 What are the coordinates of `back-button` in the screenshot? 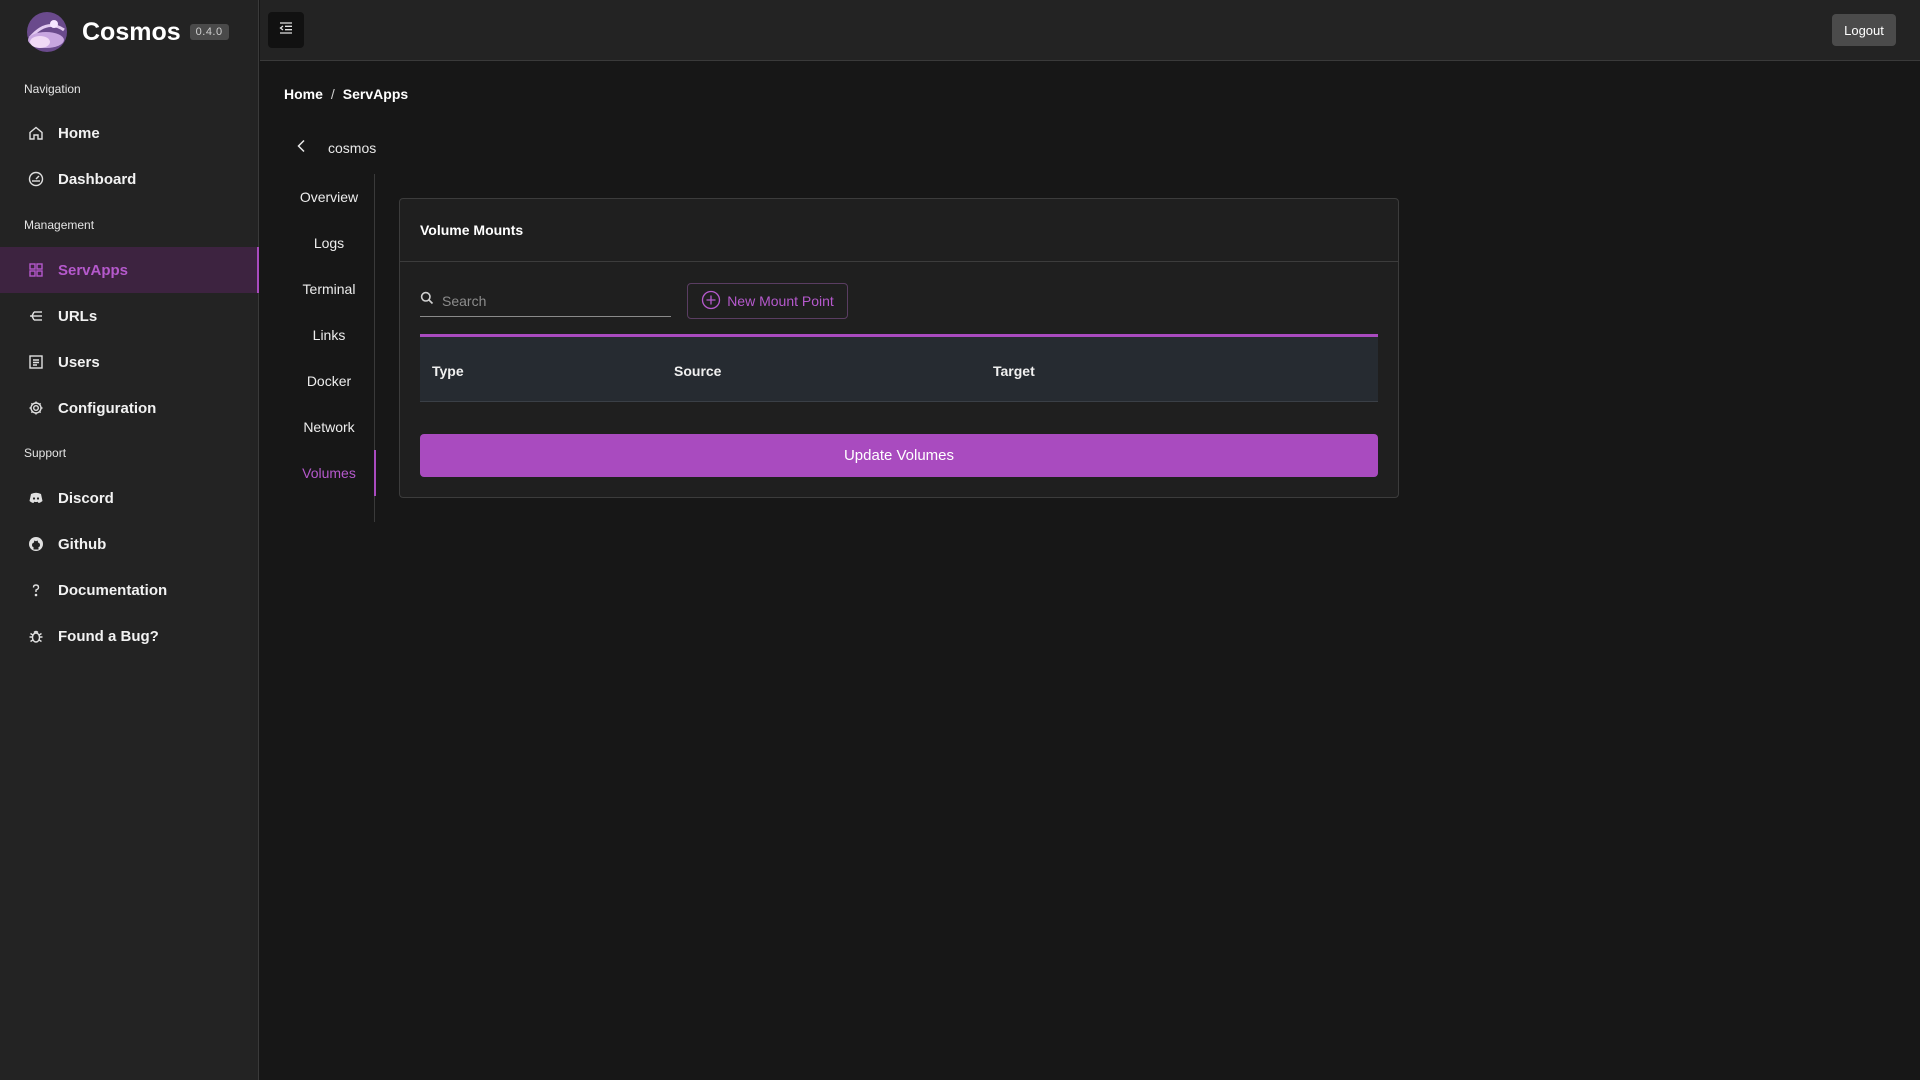 It's located at (302, 148).